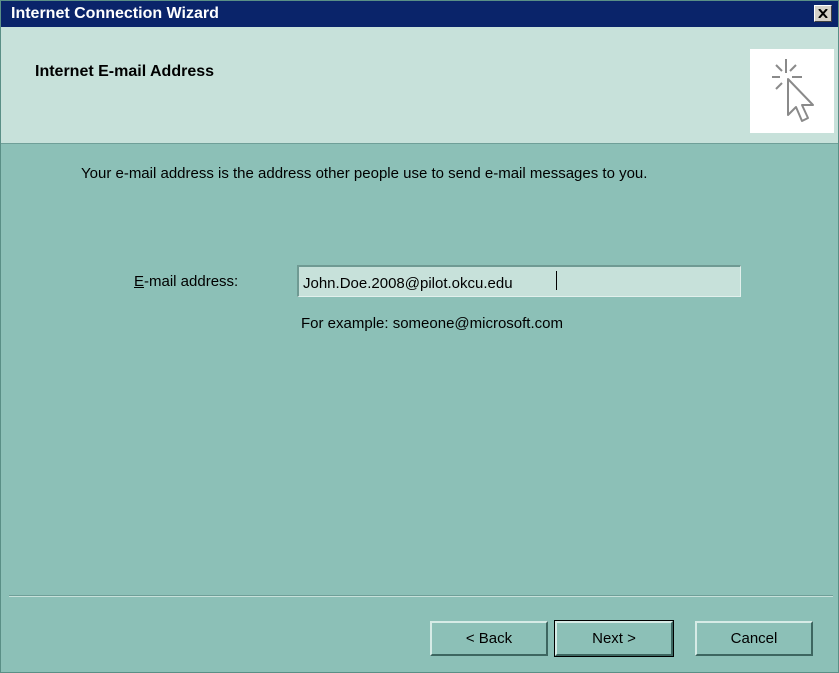 The image size is (839, 673). What do you see at coordinates (519, 281) in the screenshot?
I see `email-address-input` at bounding box center [519, 281].